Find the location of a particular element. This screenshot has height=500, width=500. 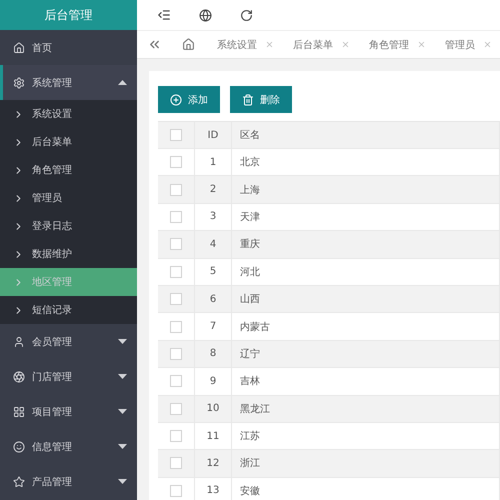

plus-circle-icon is located at coordinates (176, 100).